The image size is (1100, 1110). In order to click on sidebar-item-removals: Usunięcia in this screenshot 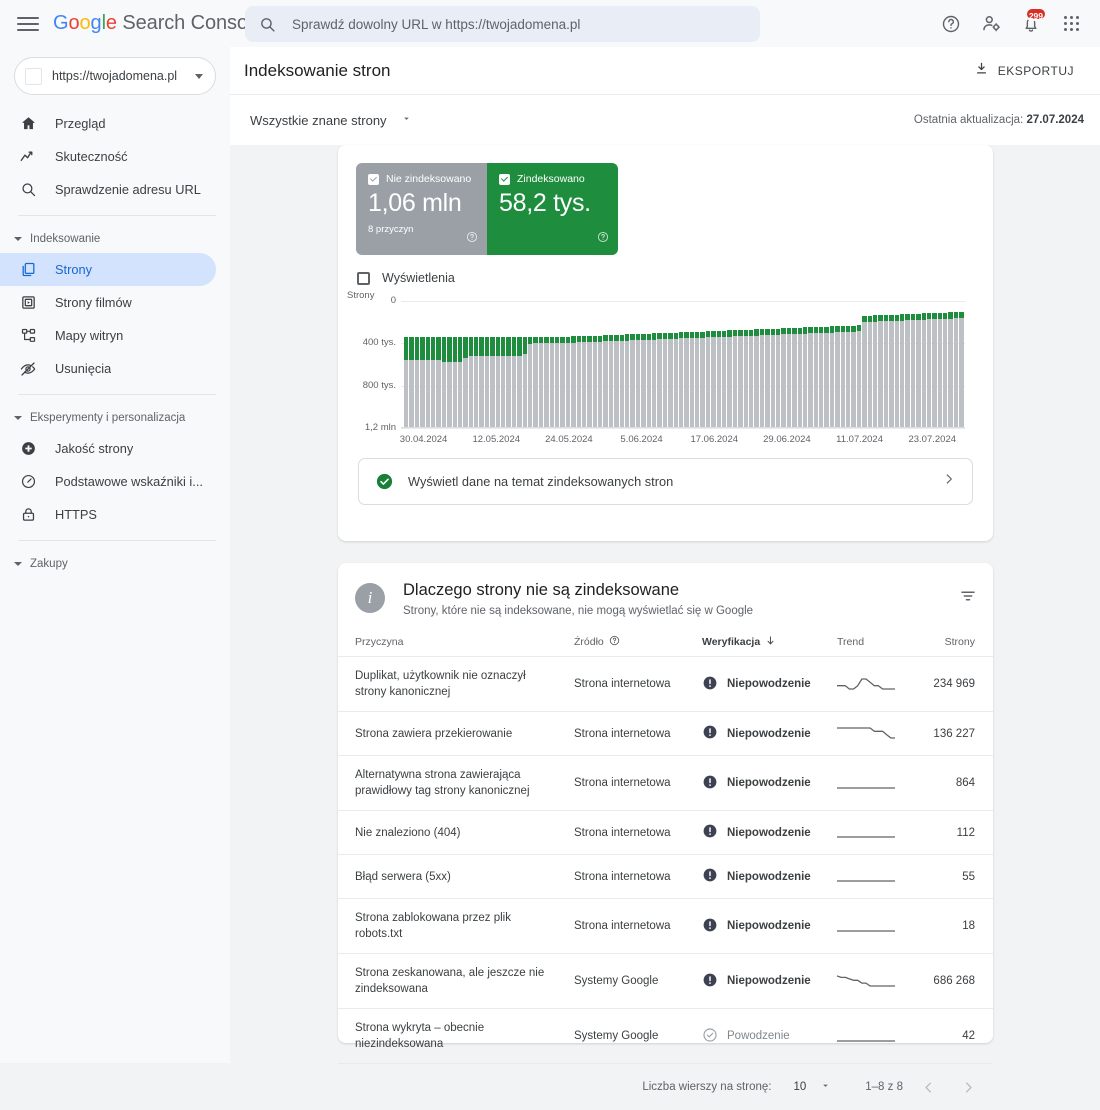, I will do `click(108, 368)`.